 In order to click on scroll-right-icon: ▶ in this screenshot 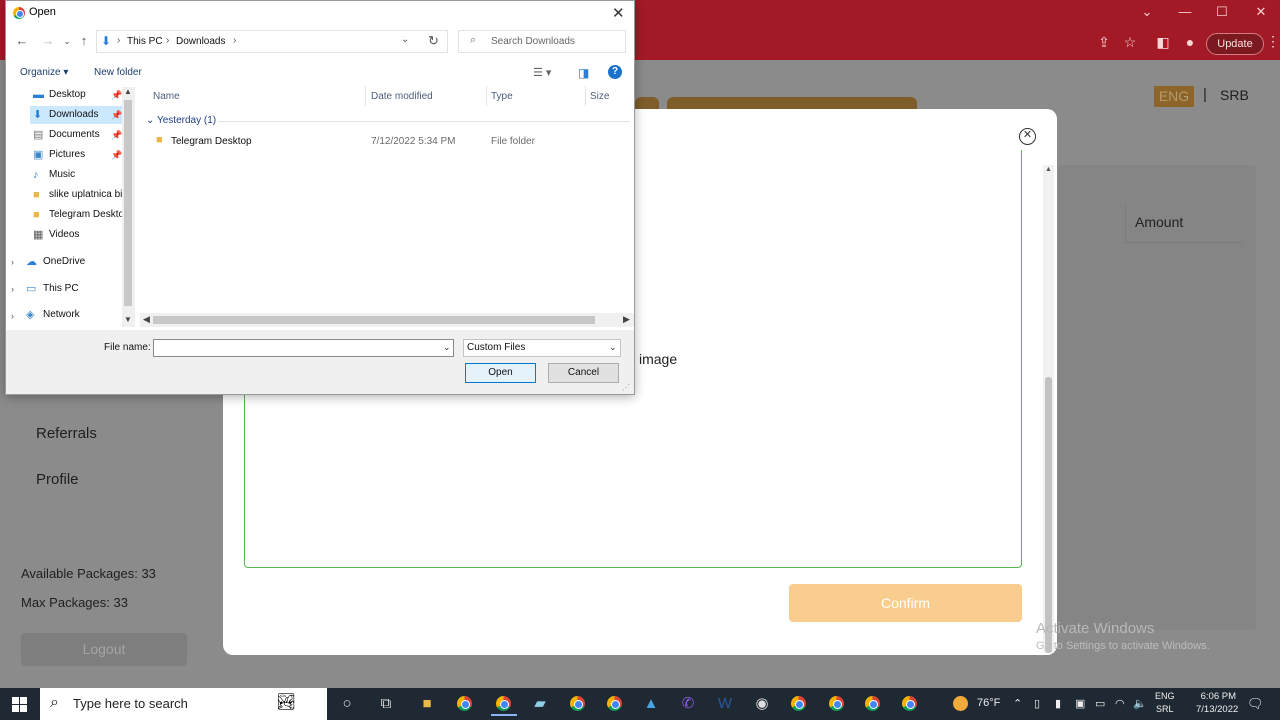, I will do `click(626, 319)`.